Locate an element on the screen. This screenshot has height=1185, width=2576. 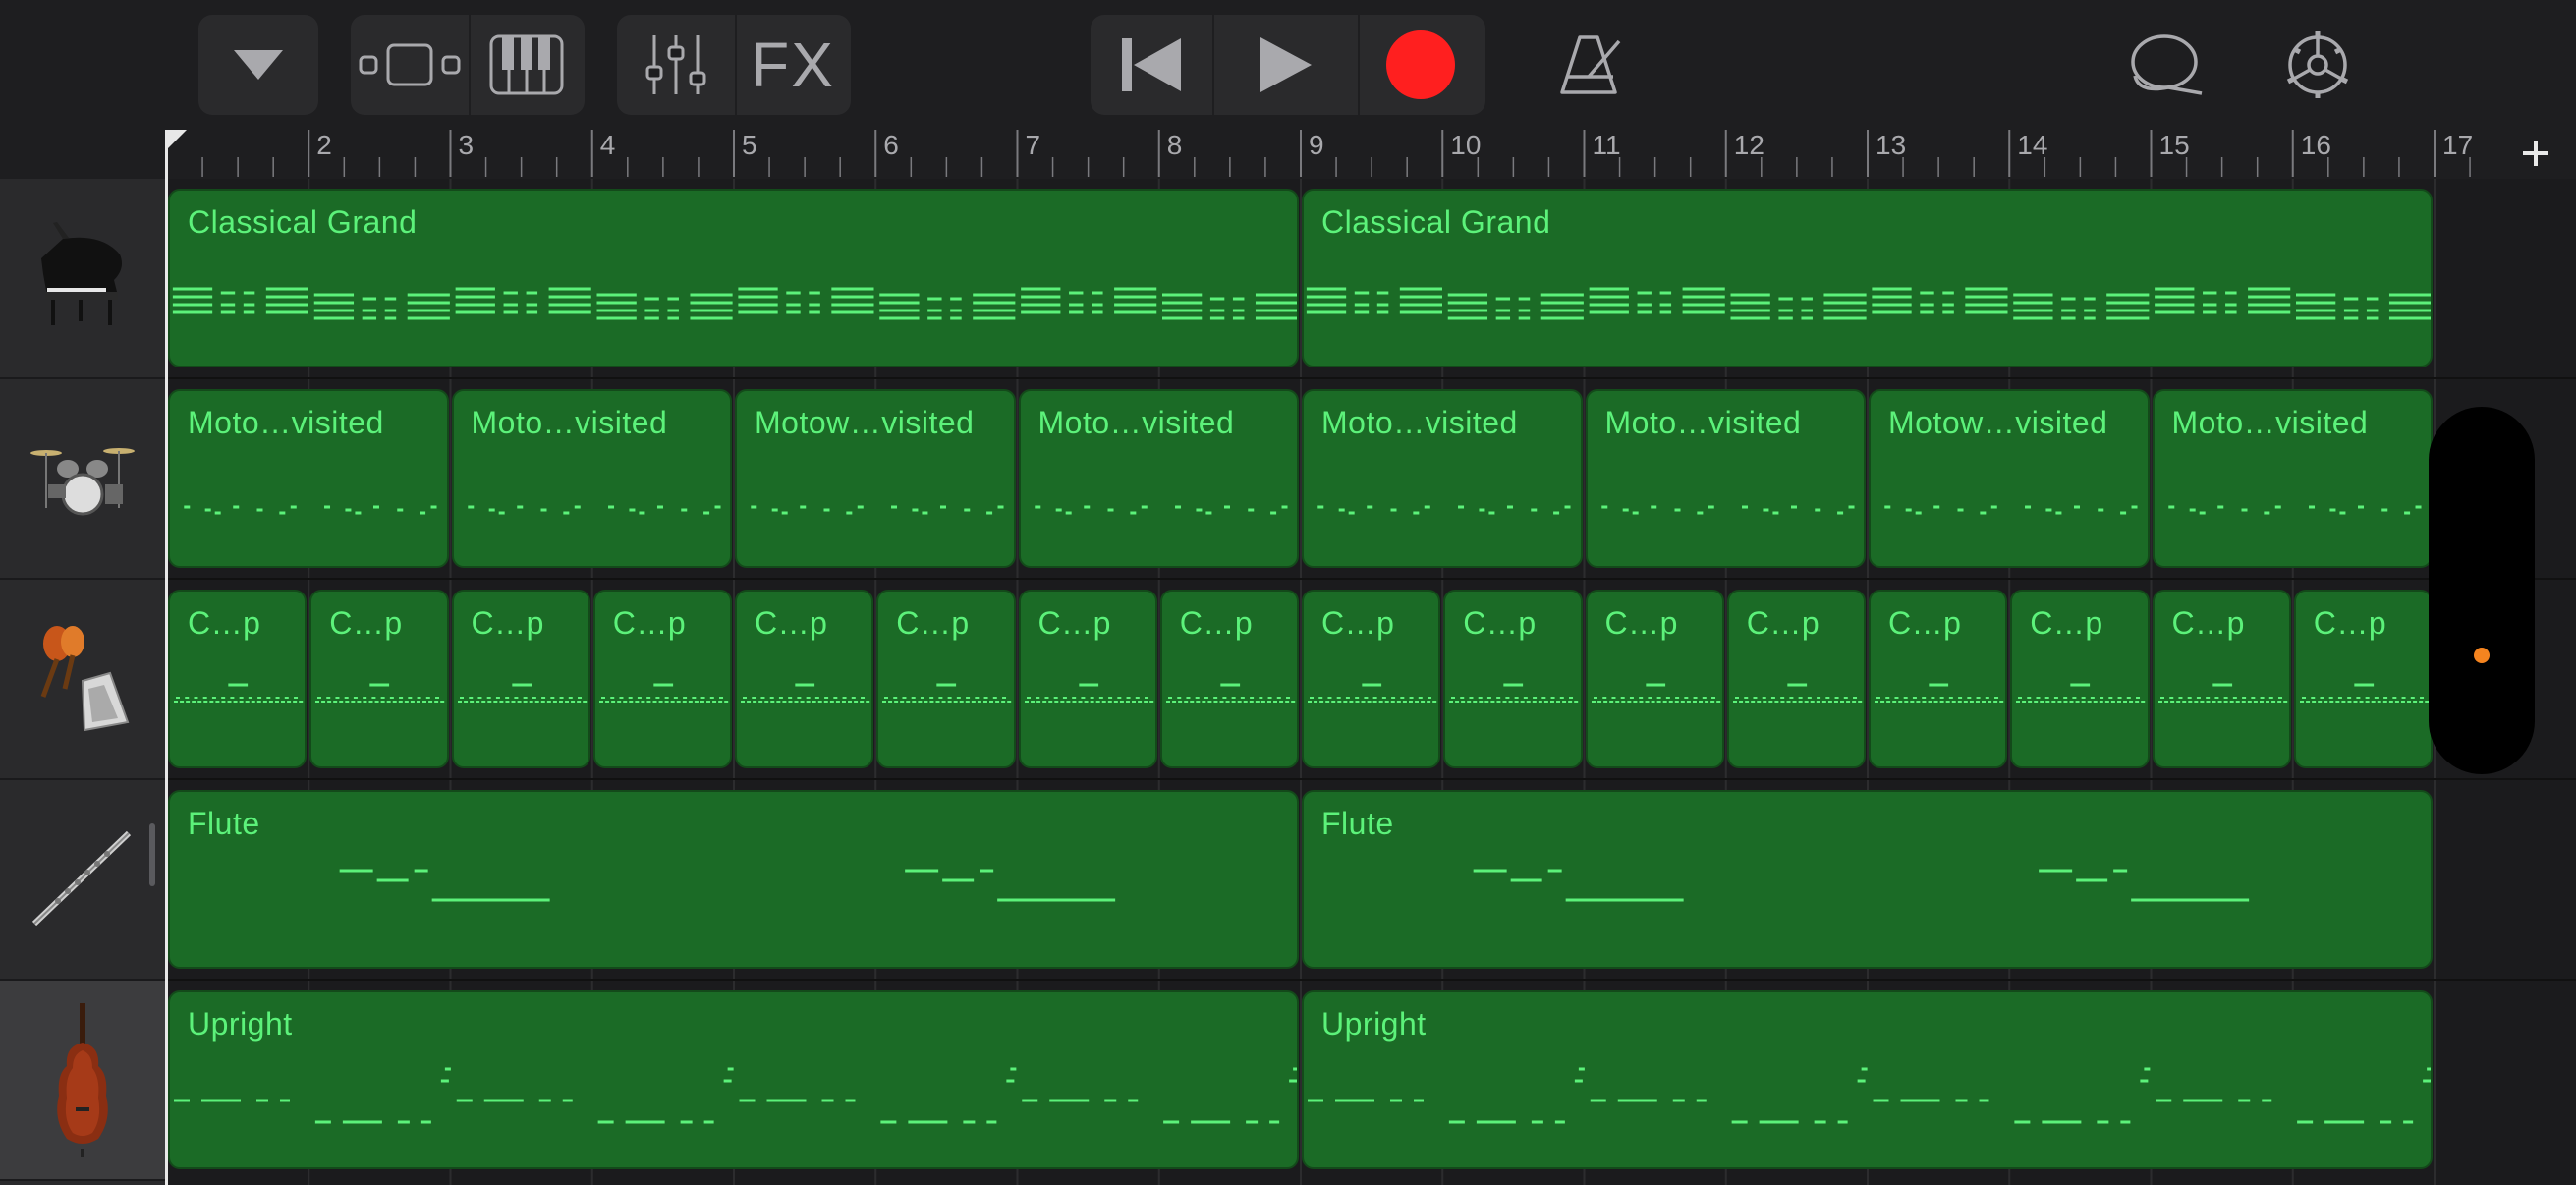
timeline-ruler: 2 3 4 5 6 7 8 9 10 11 12 13 14 15 16 17 is located at coordinates (1288, 154).